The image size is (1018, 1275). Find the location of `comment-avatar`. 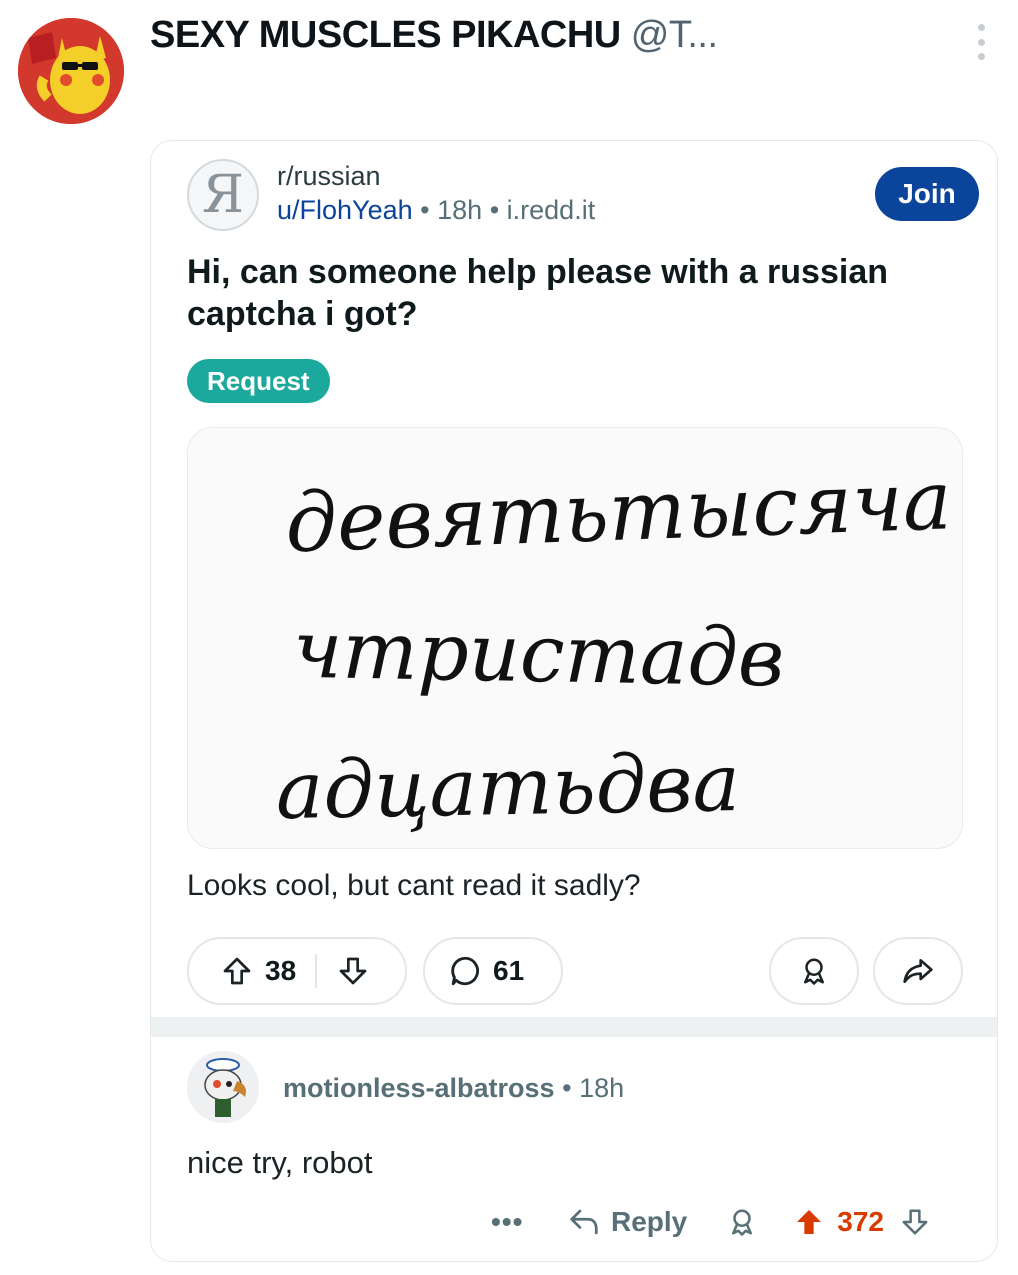

comment-avatar is located at coordinates (223, 1087).